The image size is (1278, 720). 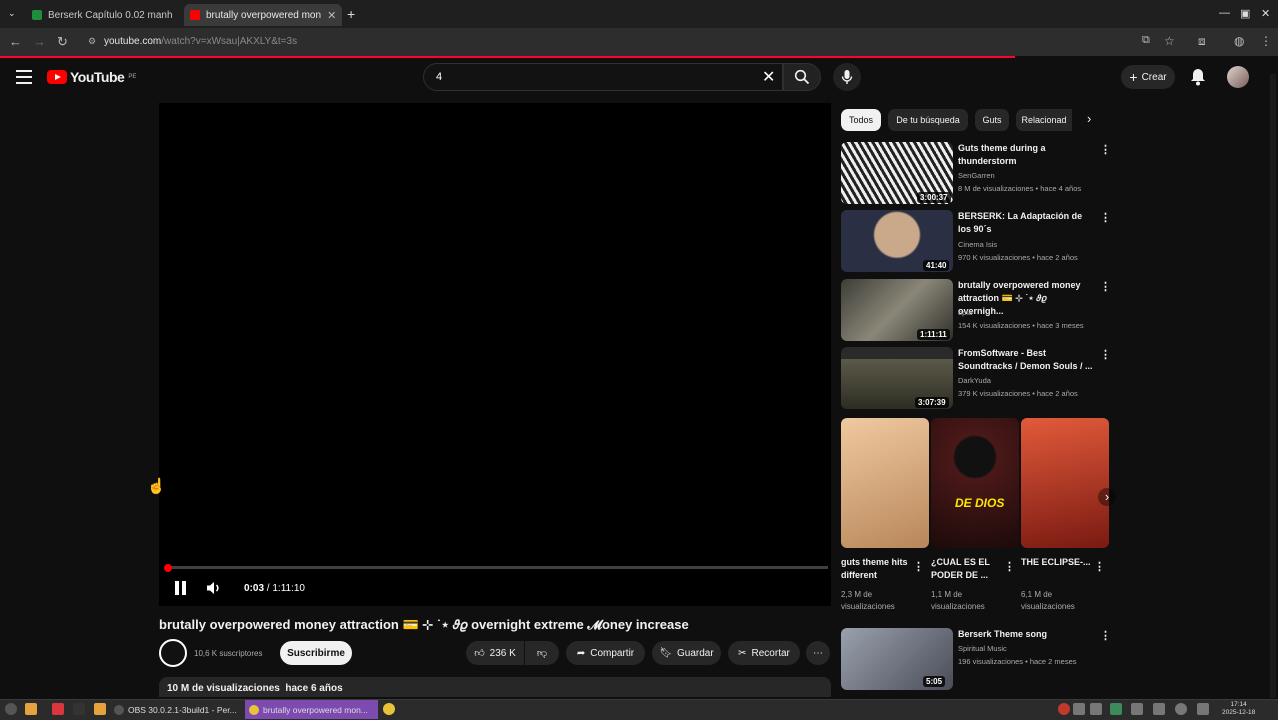 What do you see at coordinates (982, 648) in the screenshot?
I see `rec-channel: Spiritual Music` at bounding box center [982, 648].